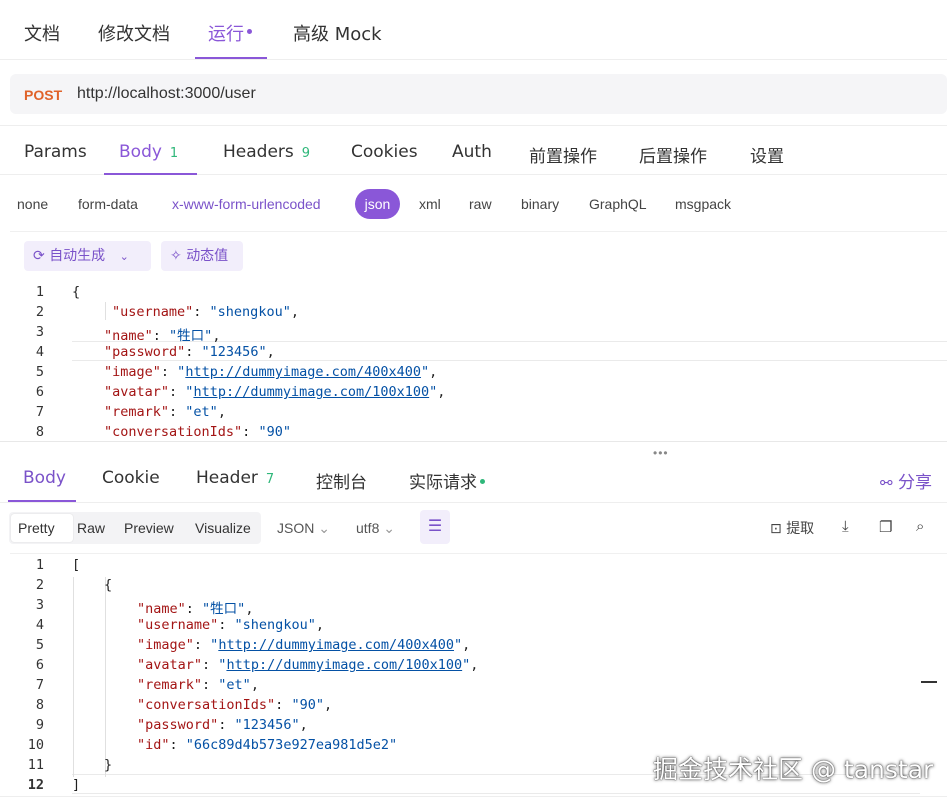  I want to click on view-raw: Raw, so click(91, 528).